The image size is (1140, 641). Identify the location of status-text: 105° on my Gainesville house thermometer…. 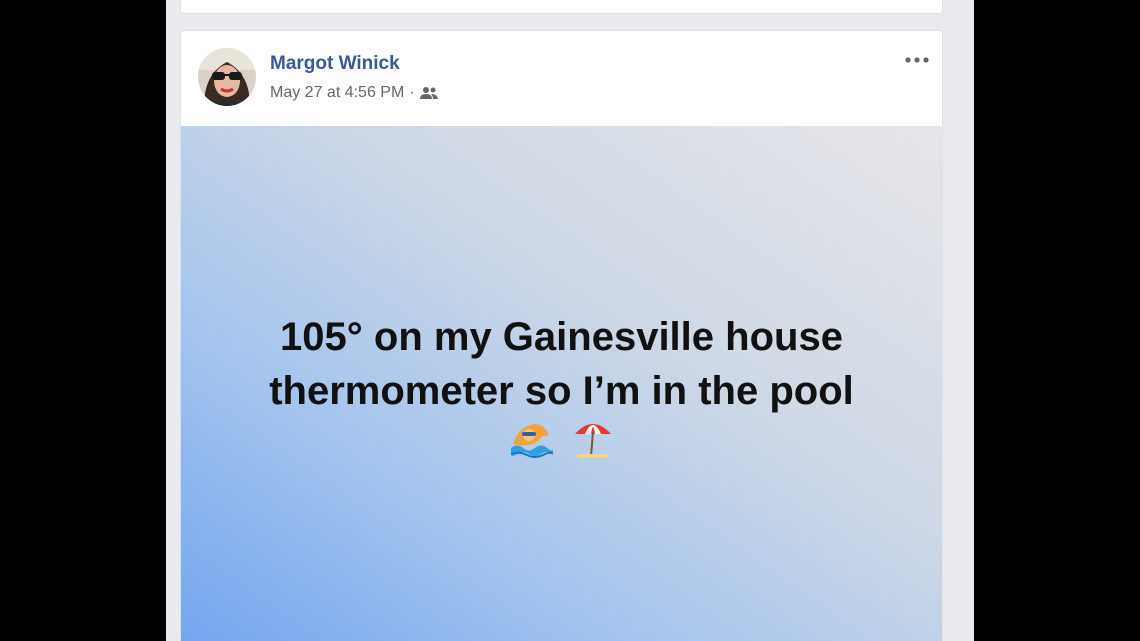
(561, 364).